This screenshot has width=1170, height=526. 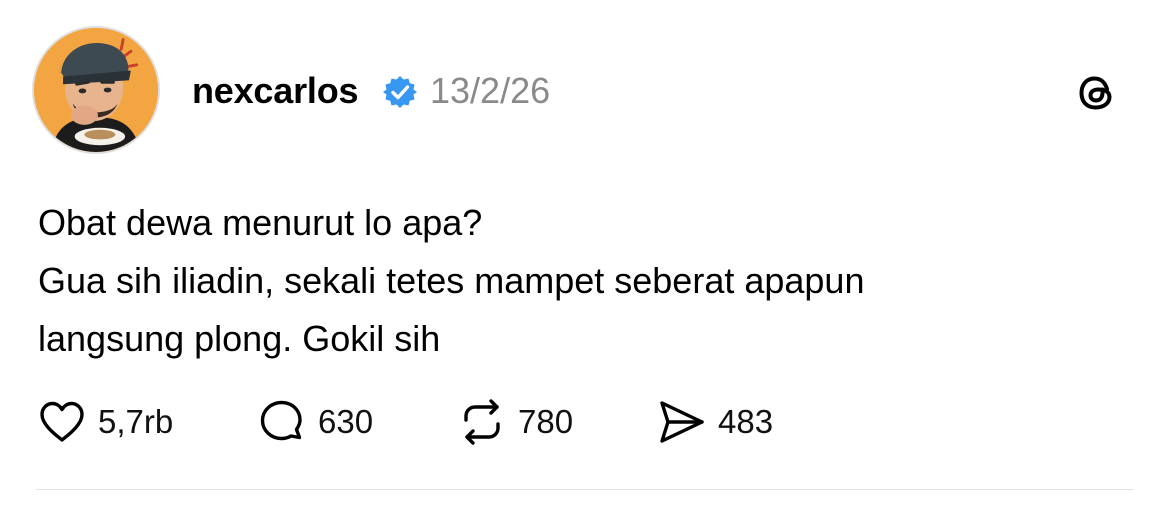 I want to click on repost-icon, so click(x=482, y=422).